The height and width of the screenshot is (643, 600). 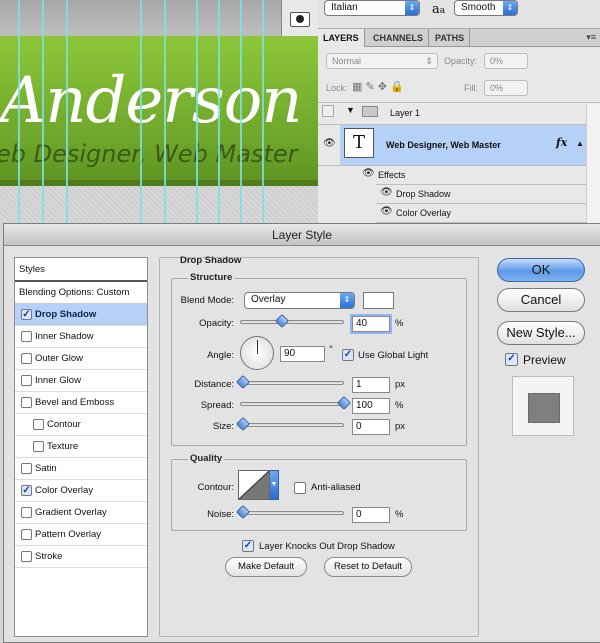 I want to click on antialias-value: Smooth, so click(x=478, y=7).